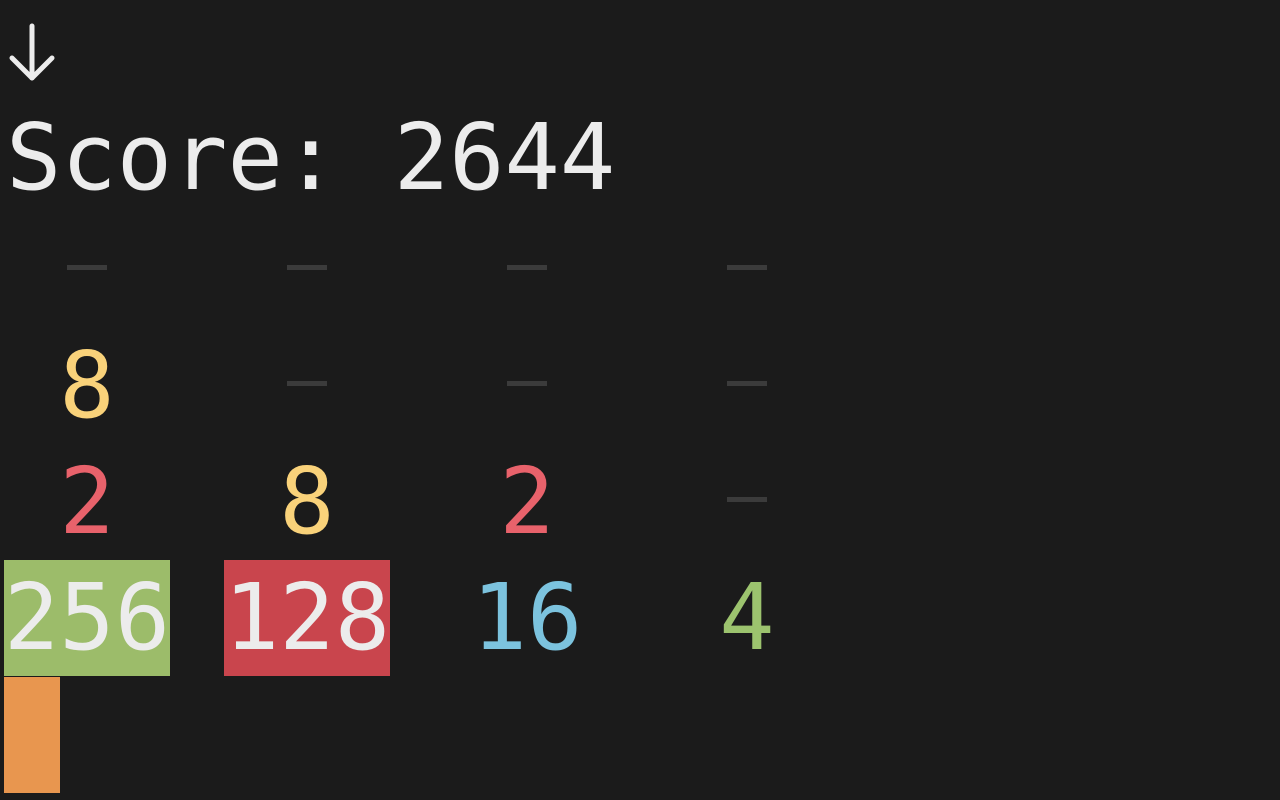  I want to click on tile-16: 16, so click(527, 617).